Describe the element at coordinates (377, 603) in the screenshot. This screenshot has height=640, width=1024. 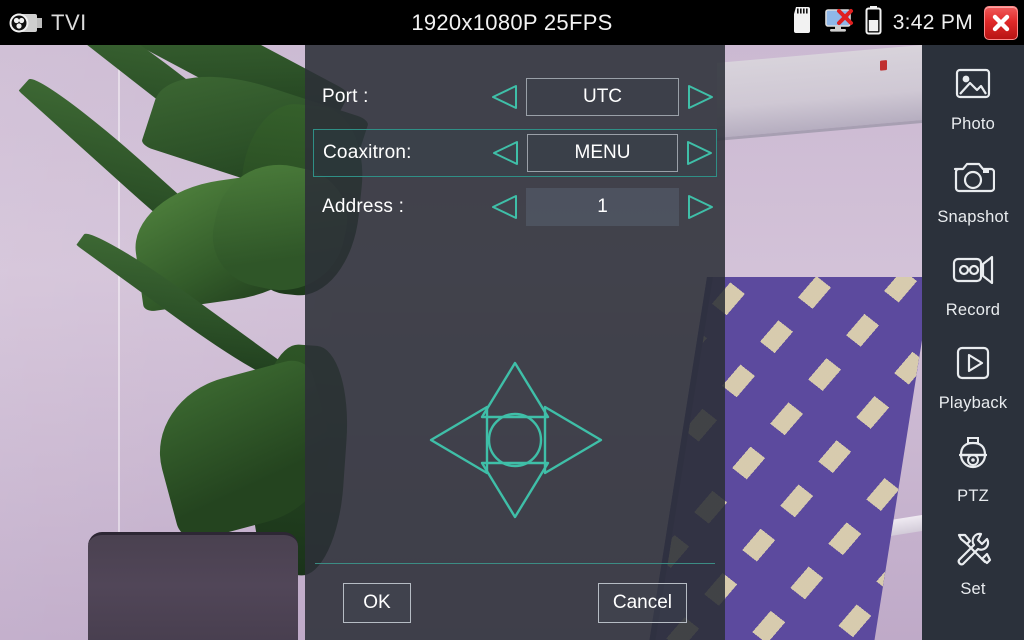
I see `ok-button: OK` at that location.